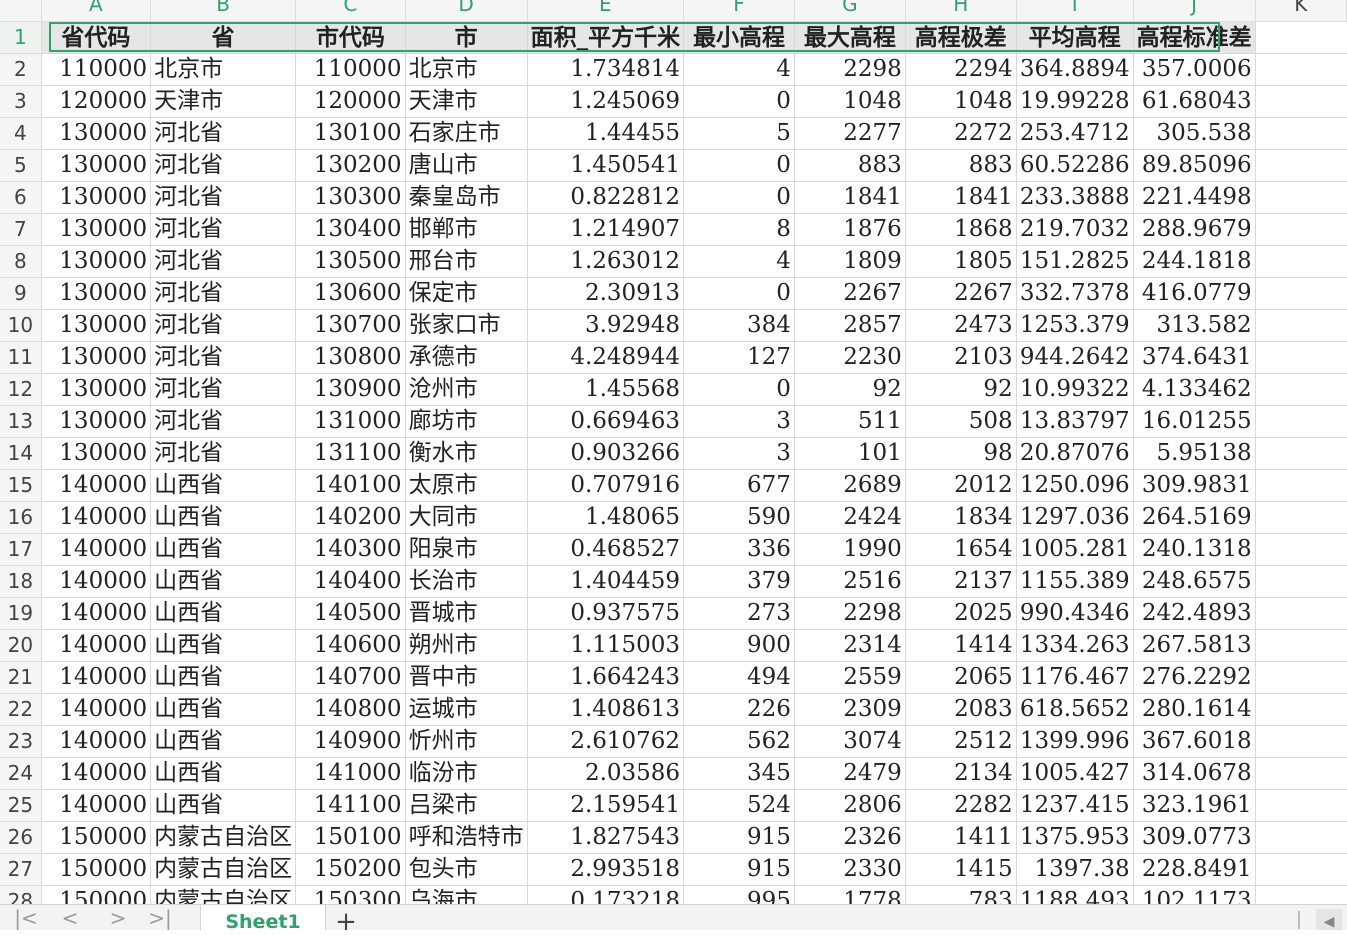 This screenshot has height=935, width=1347. What do you see at coordinates (1194, 133) in the screenshot?
I see `cell: 305.538` at bounding box center [1194, 133].